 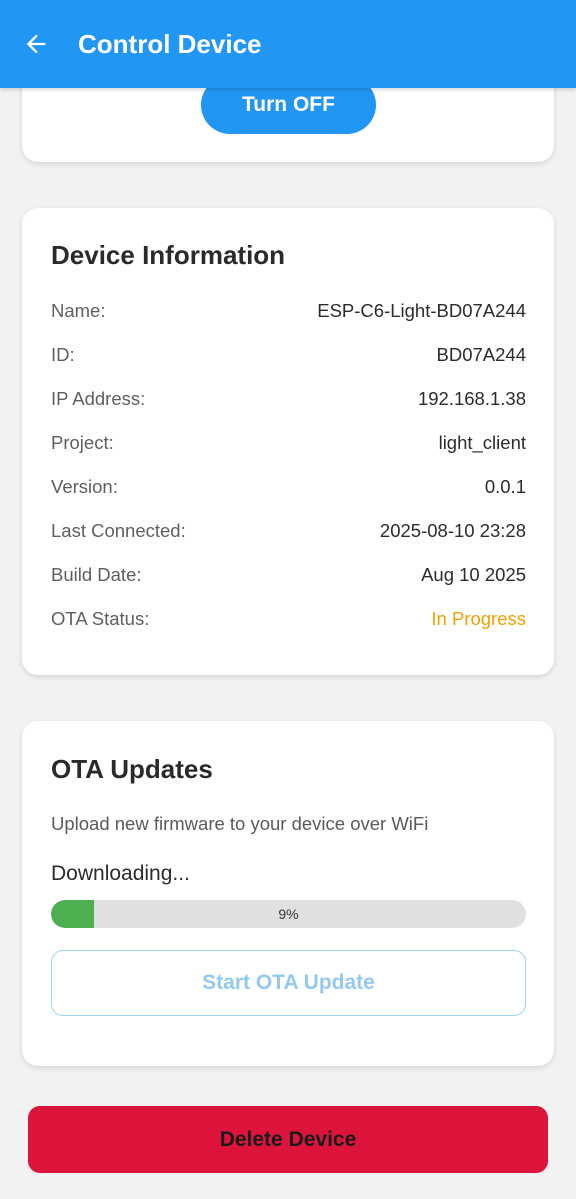 I want to click on info-label: Last Connected:, so click(x=118, y=530).